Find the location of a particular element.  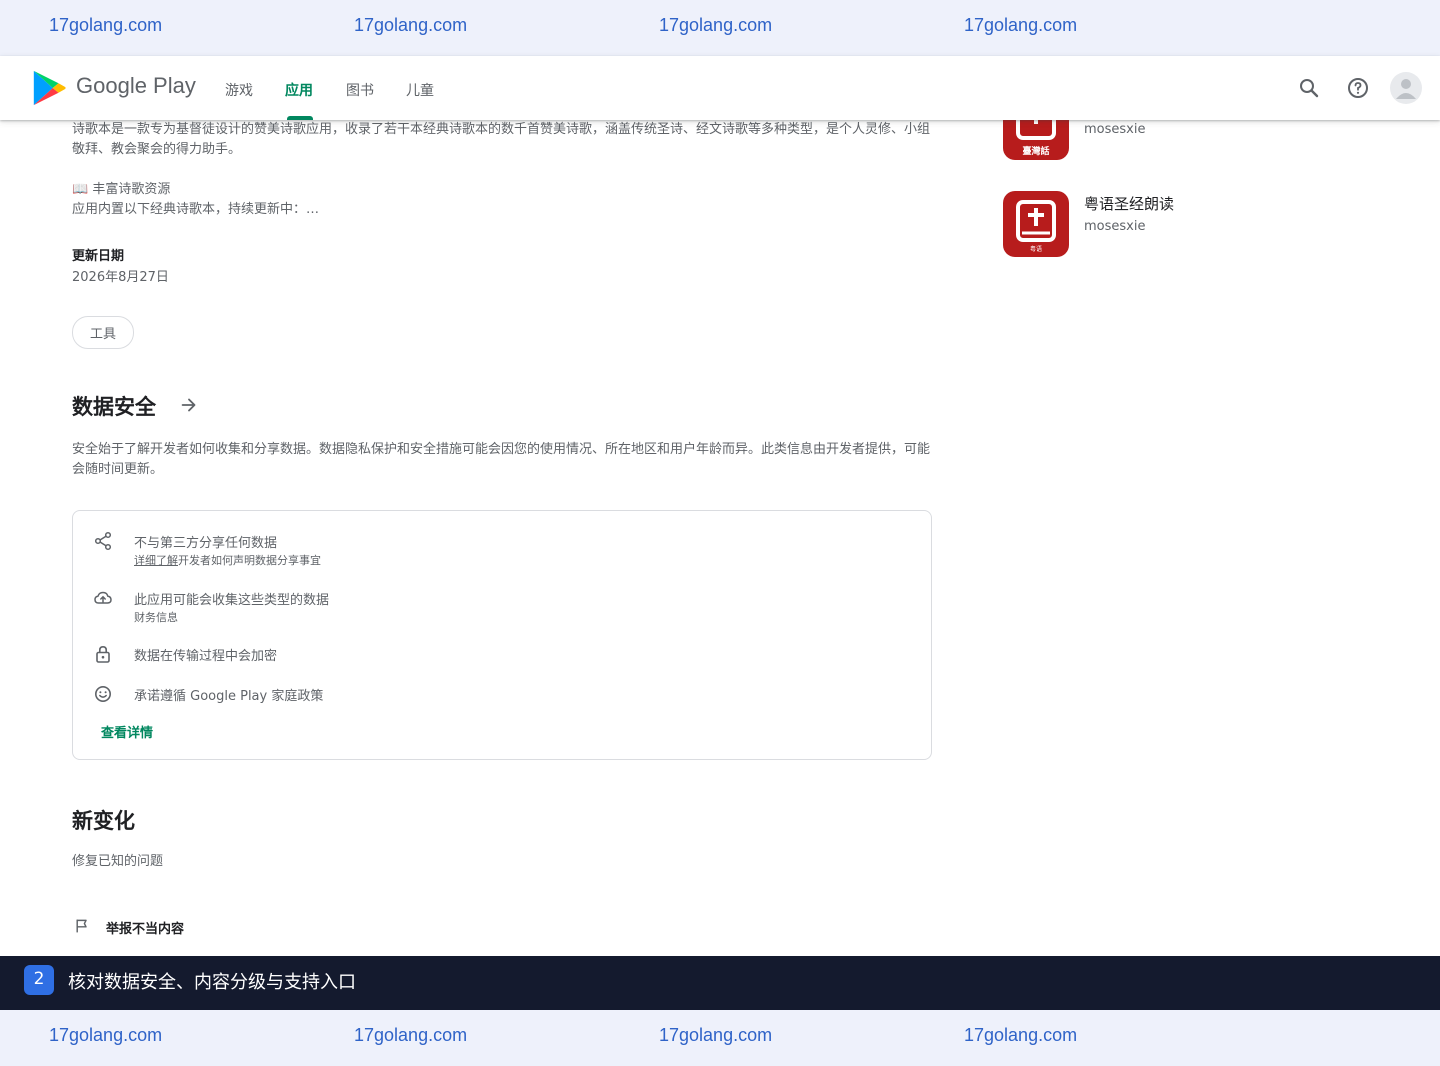

arrow-forward-icon is located at coordinates (188, 405).